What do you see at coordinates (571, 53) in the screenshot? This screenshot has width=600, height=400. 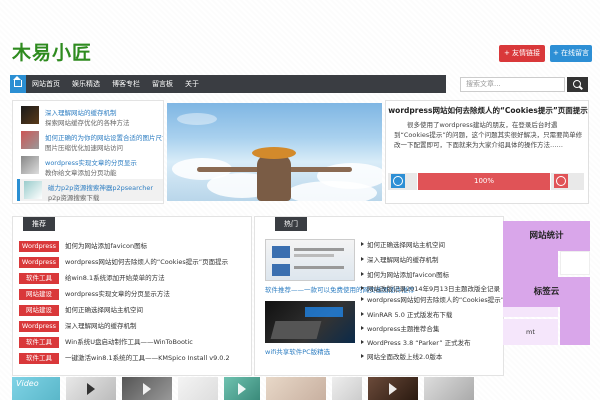 I see `message-board-button: + 在线留言` at bounding box center [571, 53].